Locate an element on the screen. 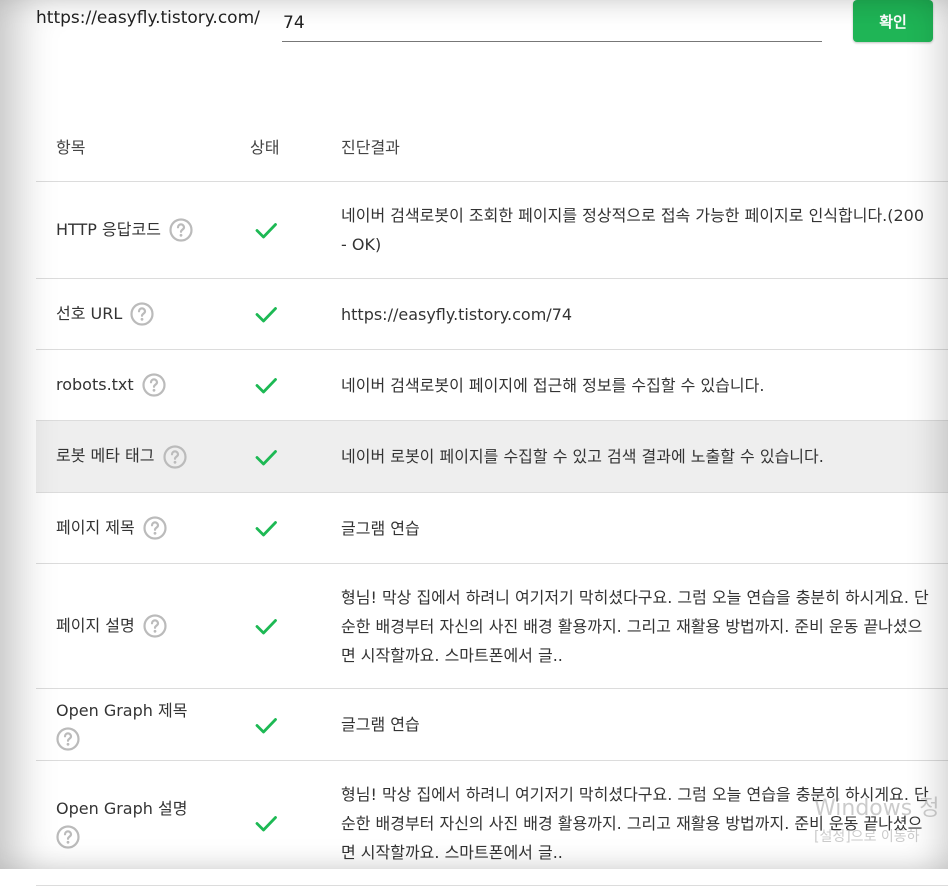 The width and height of the screenshot is (948, 886). item-label: 페이지 제목 is located at coordinates (95, 527).